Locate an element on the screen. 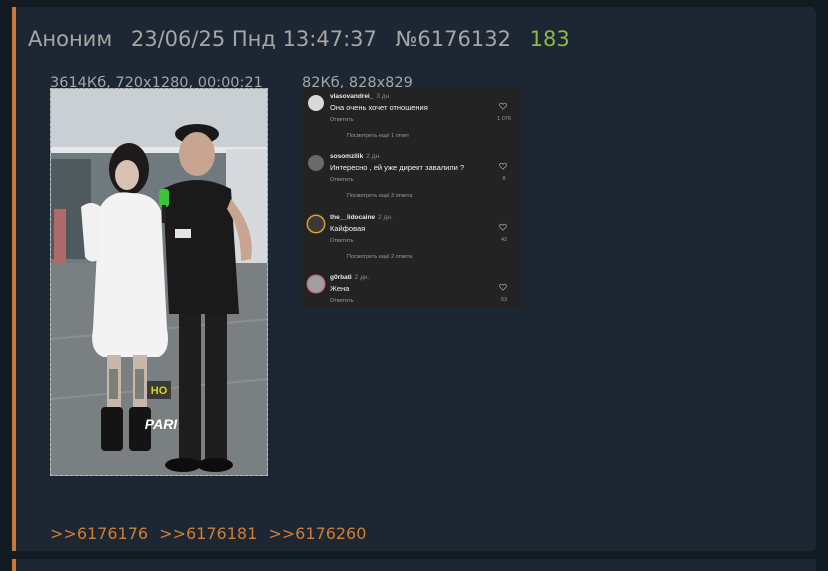 This screenshot has width=828, height=571. video-badge: HO is located at coordinates (159, 391).